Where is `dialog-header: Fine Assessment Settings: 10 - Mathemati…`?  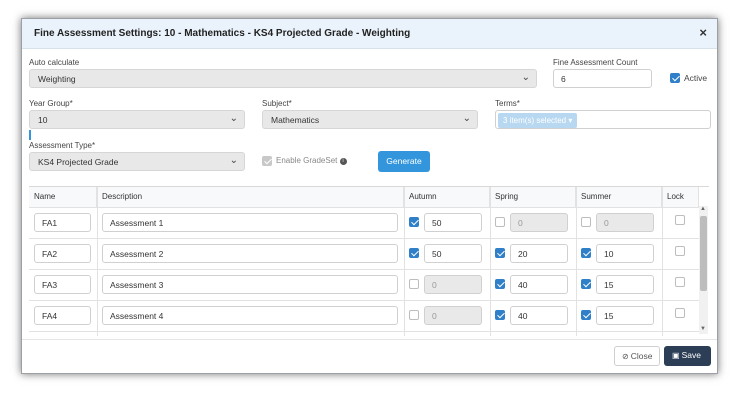 dialog-header: Fine Assessment Settings: 10 - Mathemati… is located at coordinates (369, 34).